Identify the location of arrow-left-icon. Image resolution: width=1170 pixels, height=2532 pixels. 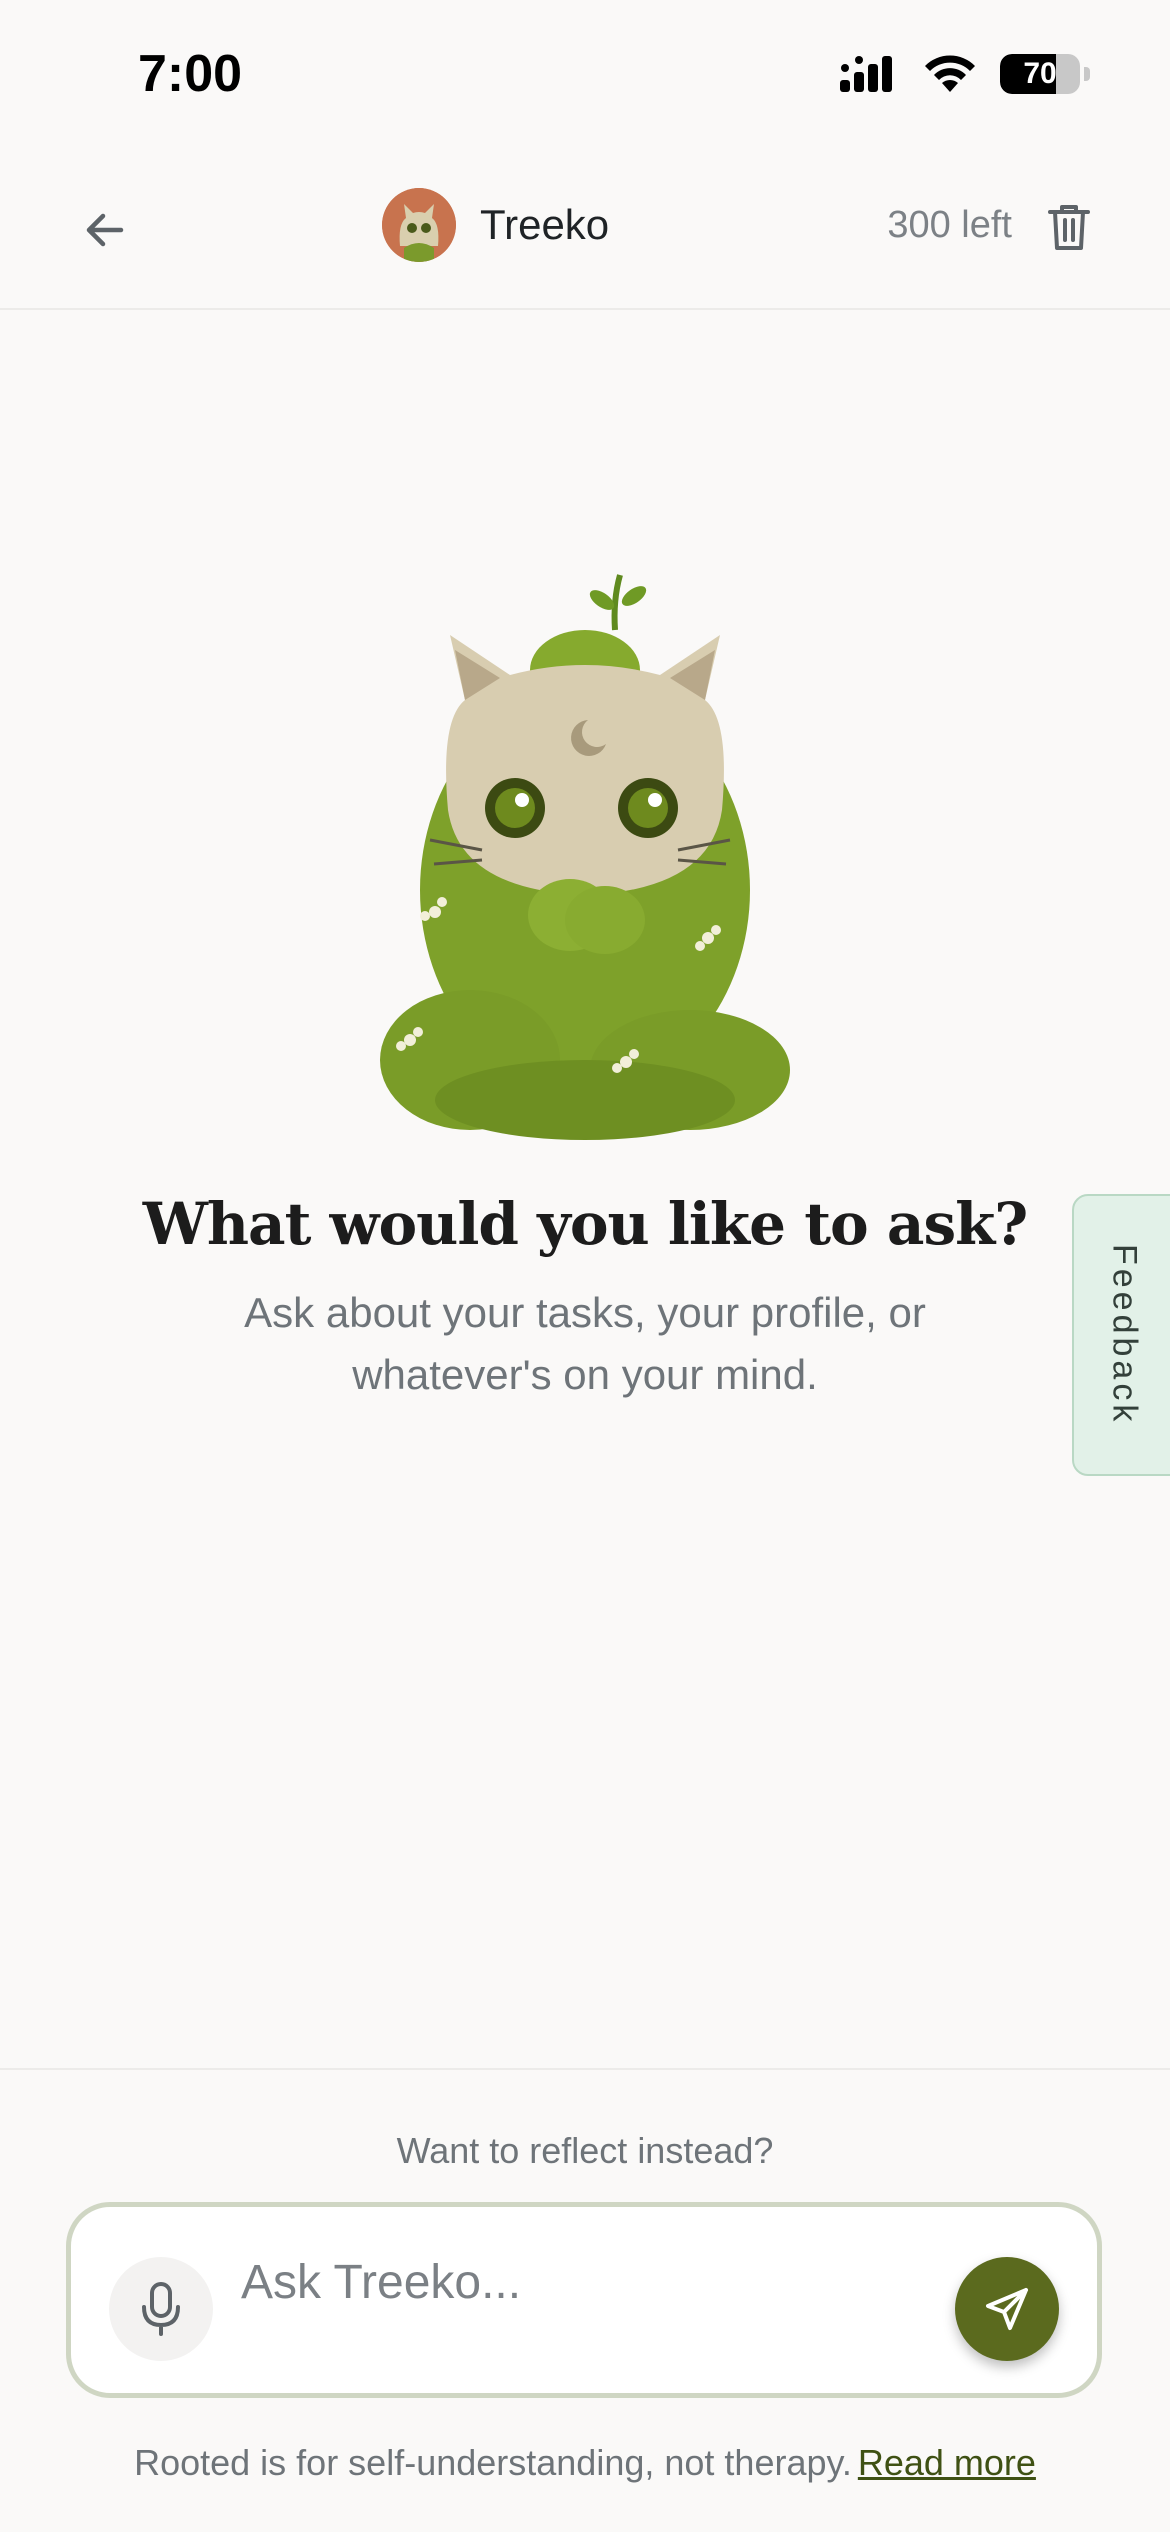
(105, 230).